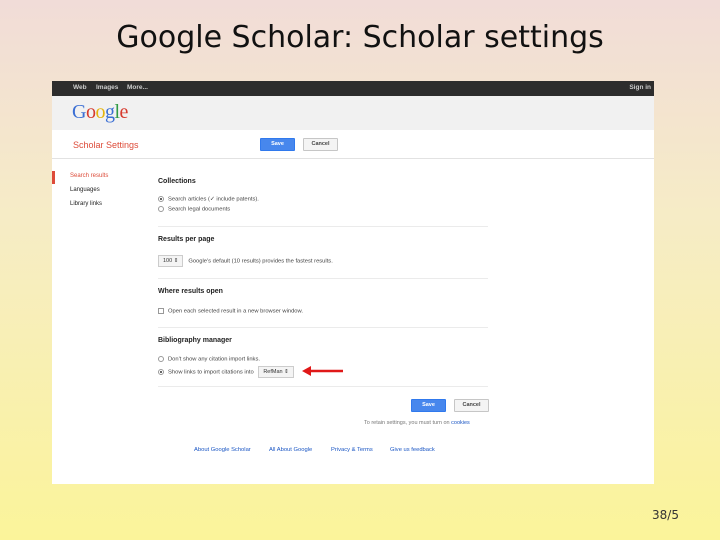  What do you see at coordinates (640, 87) in the screenshot?
I see `sign-in-link: Sign in` at bounding box center [640, 87].